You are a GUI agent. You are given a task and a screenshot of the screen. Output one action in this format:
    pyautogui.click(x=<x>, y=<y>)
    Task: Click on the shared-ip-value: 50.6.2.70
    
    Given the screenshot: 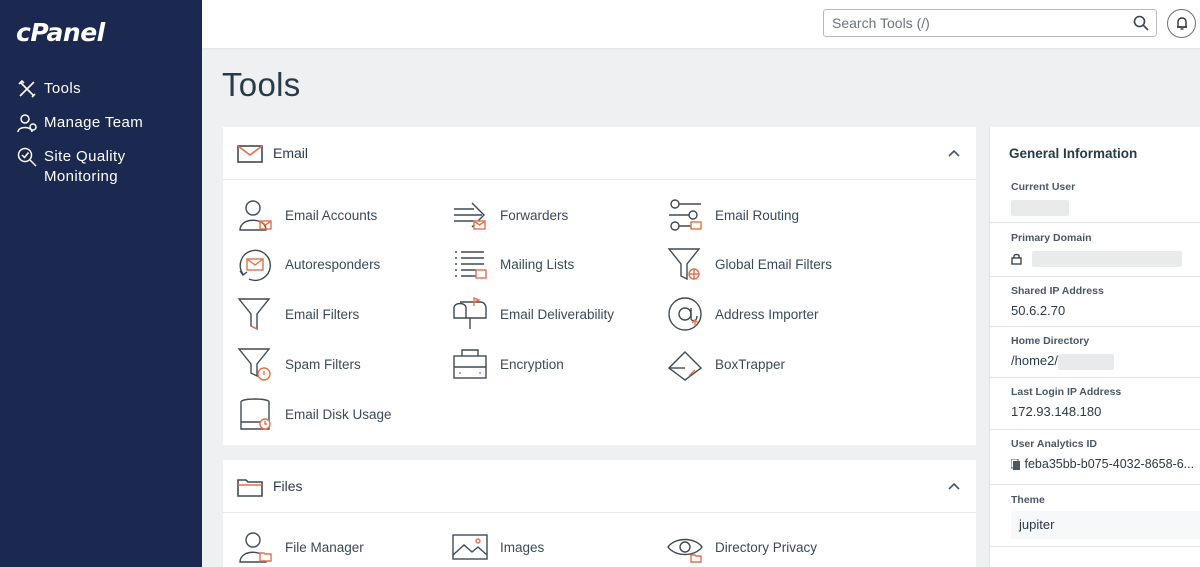 What is the action you would take?
    pyautogui.click(x=1038, y=310)
    